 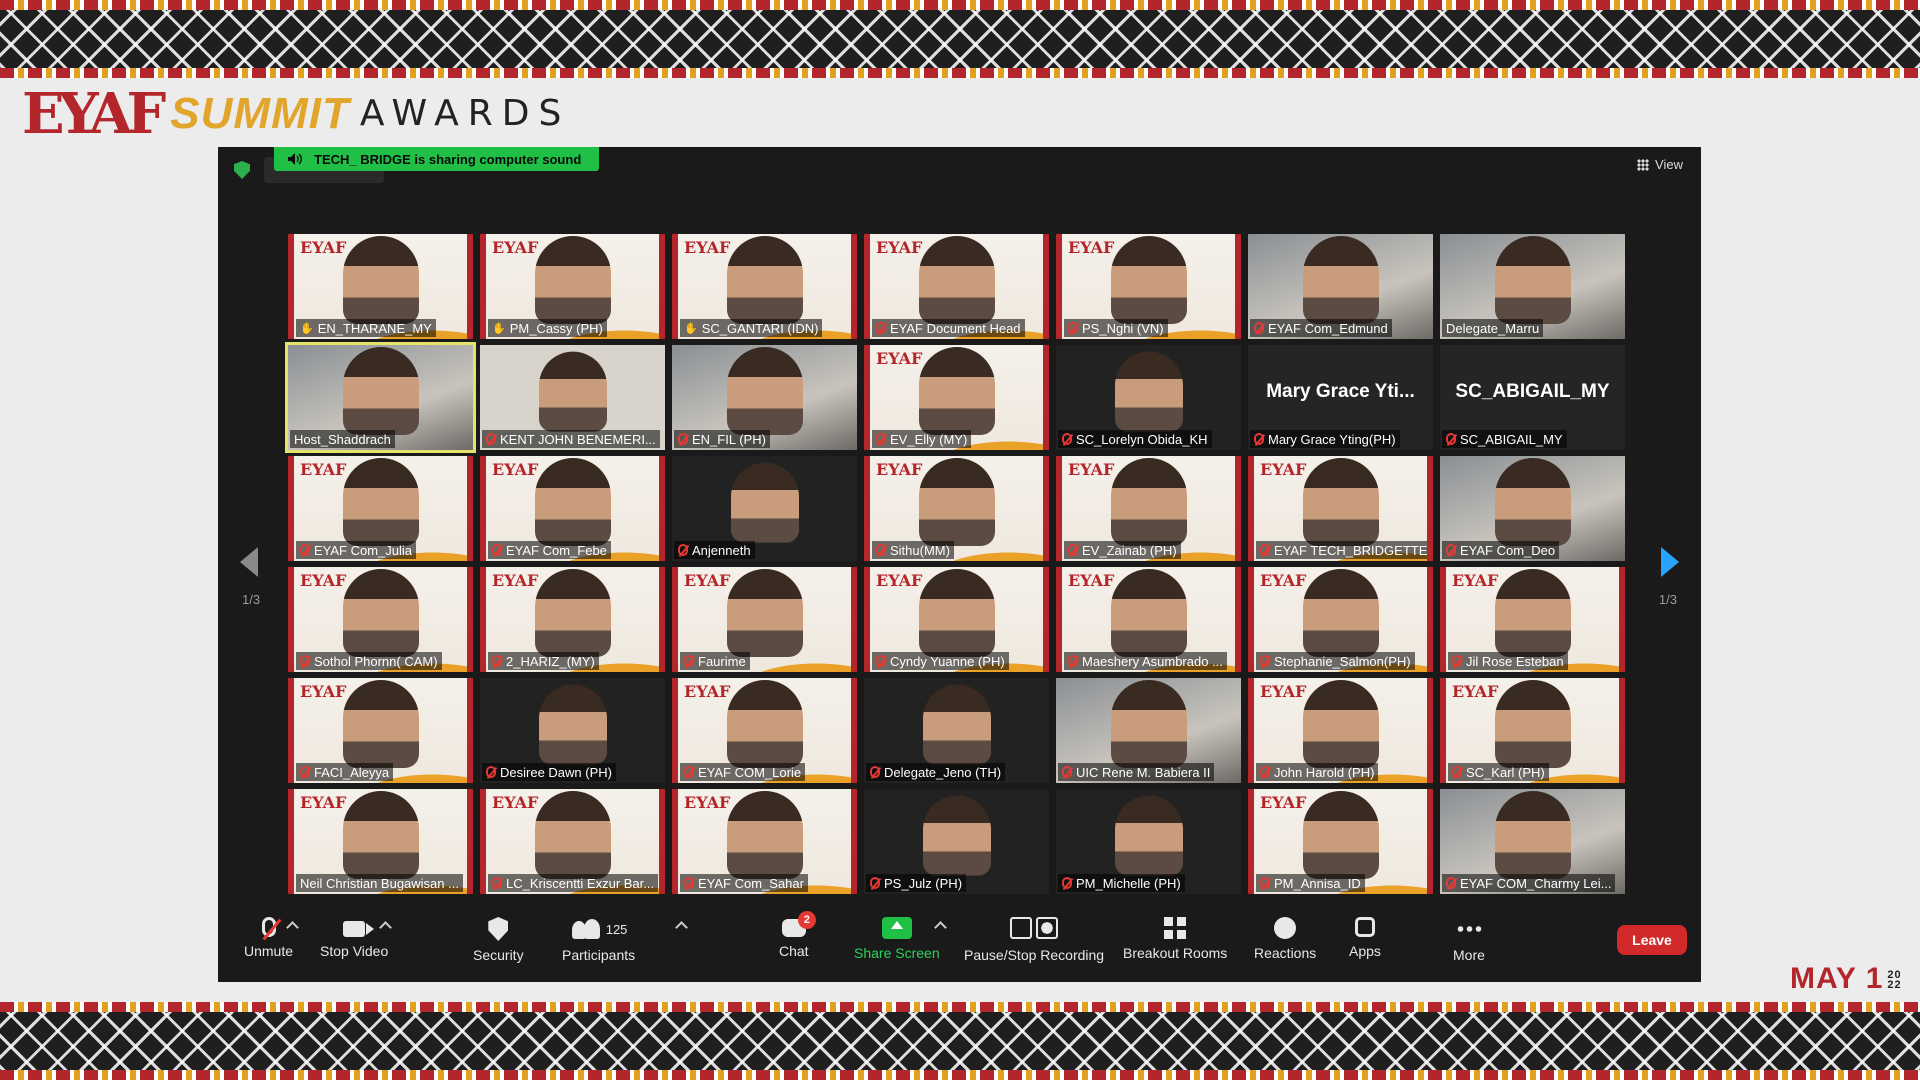 I want to click on participant-tile: PM_Annisa_ID, so click(x=1340, y=841).